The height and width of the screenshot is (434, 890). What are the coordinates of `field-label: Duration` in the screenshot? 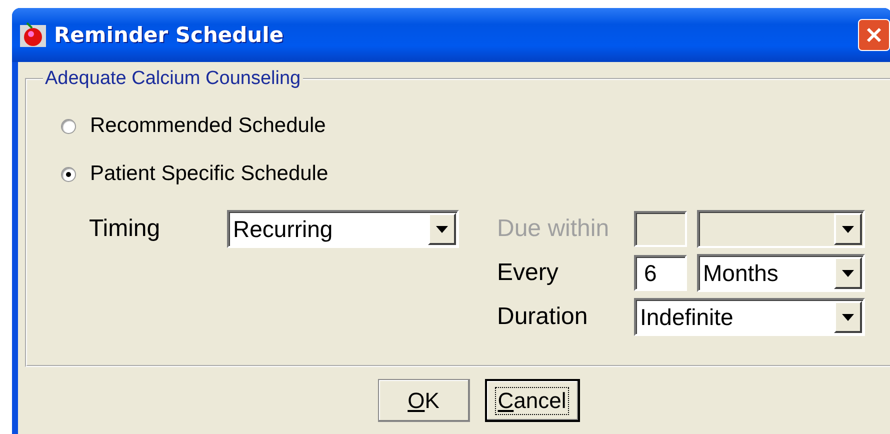 It's located at (543, 317).